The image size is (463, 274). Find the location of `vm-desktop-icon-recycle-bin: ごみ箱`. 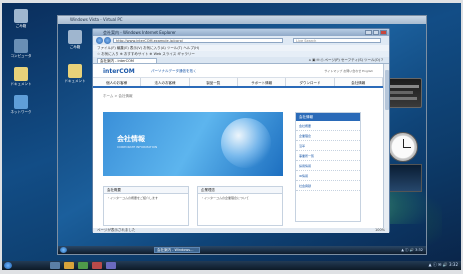

vm-desktop-icon-recycle-bin: ごみ箱 is located at coordinates (75, 39).